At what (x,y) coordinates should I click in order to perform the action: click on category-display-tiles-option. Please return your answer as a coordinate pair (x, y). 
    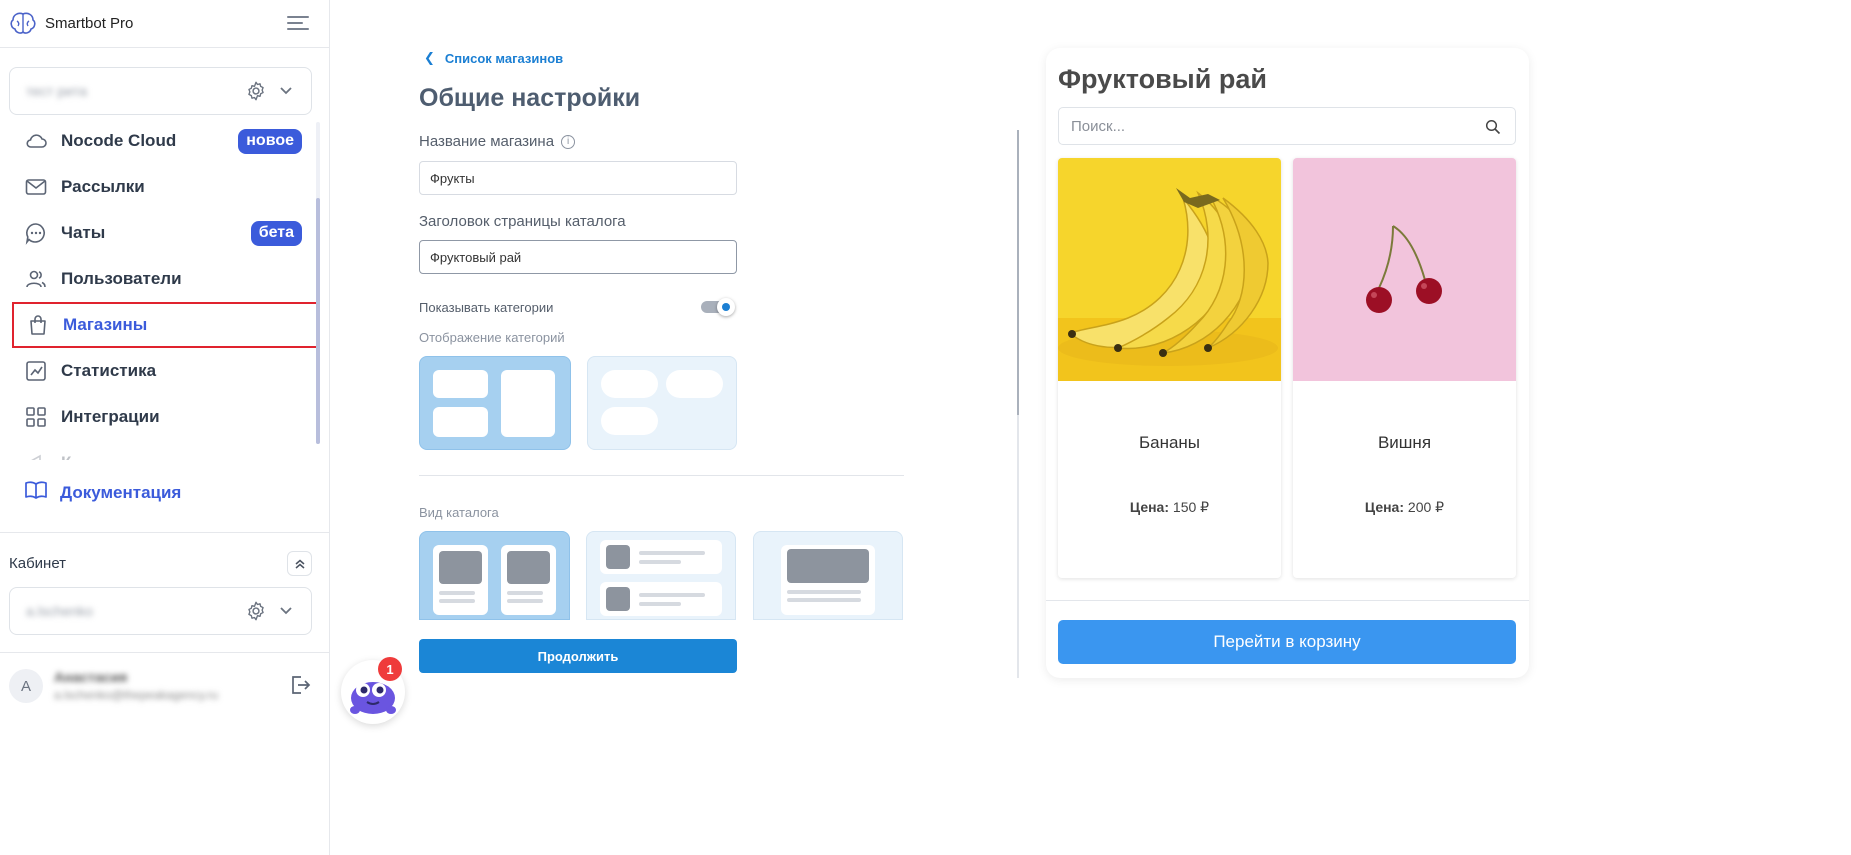
    Looking at the image, I should click on (495, 403).